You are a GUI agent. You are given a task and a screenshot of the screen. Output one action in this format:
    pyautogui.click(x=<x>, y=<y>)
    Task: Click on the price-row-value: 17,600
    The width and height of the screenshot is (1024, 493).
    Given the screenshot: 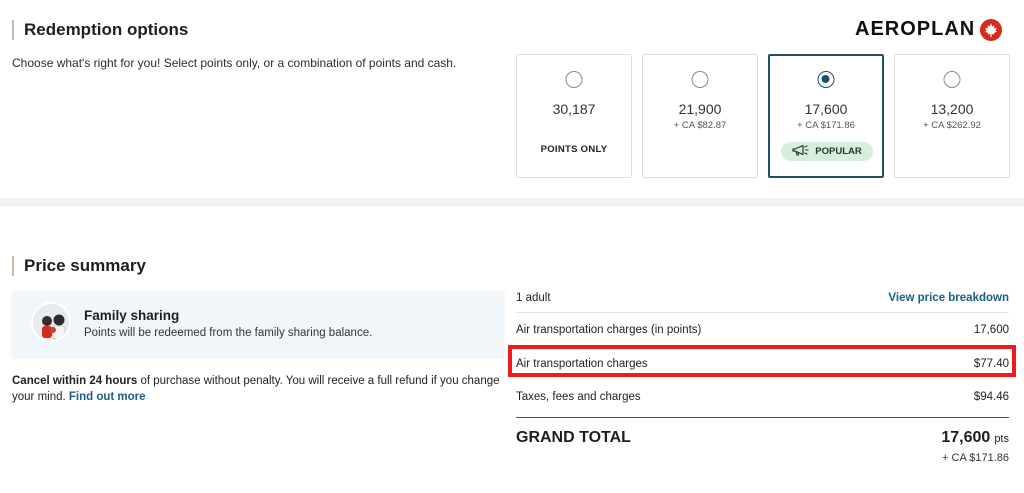 What is the action you would take?
    pyautogui.click(x=991, y=330)
    